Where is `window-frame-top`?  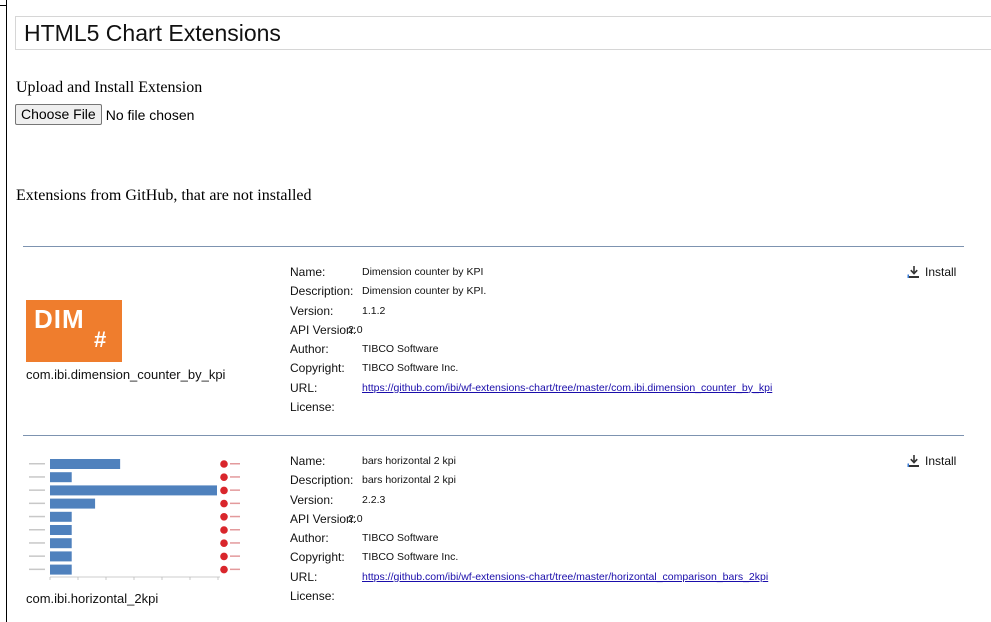
window-frame-top is located at coordinates (3, 5).